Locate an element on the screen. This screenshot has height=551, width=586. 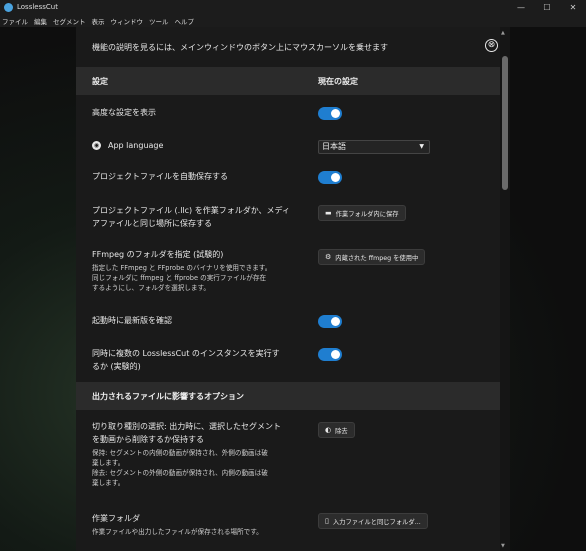
gear-icon: ⚙ is located at coordinates (328, 257).